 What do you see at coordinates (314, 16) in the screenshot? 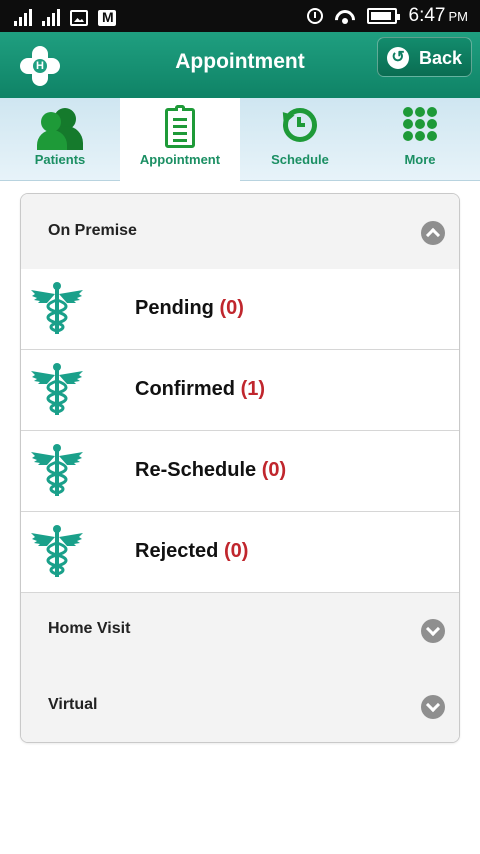
I see `alarm-icon` at bounding box center [314, 16].